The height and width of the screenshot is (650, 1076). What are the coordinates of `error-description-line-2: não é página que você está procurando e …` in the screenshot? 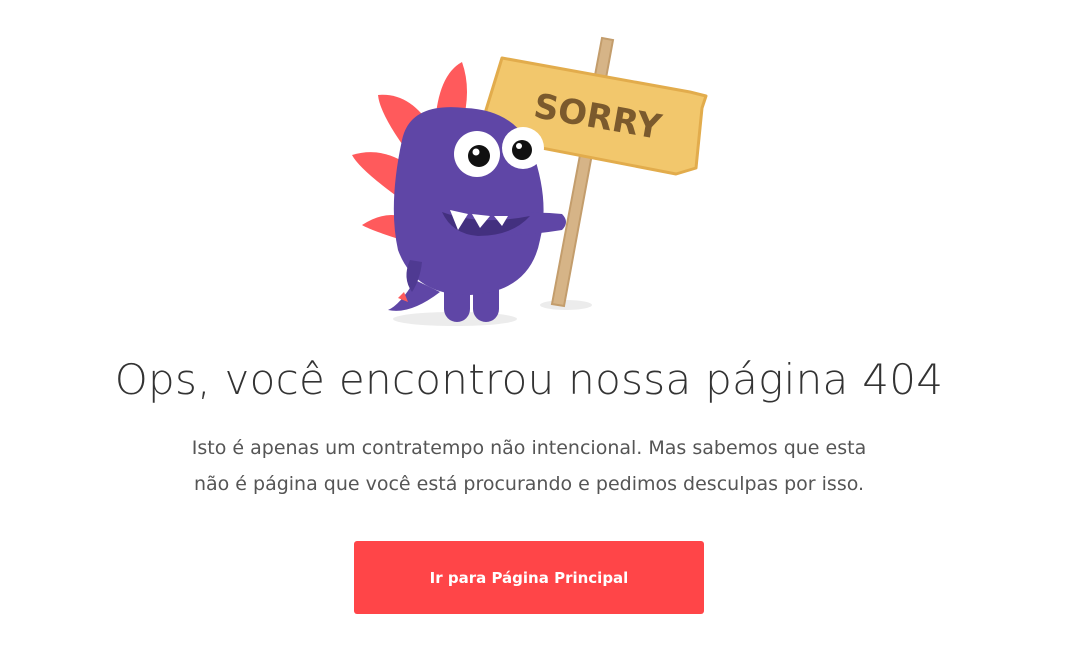 It's located at (529, 484).